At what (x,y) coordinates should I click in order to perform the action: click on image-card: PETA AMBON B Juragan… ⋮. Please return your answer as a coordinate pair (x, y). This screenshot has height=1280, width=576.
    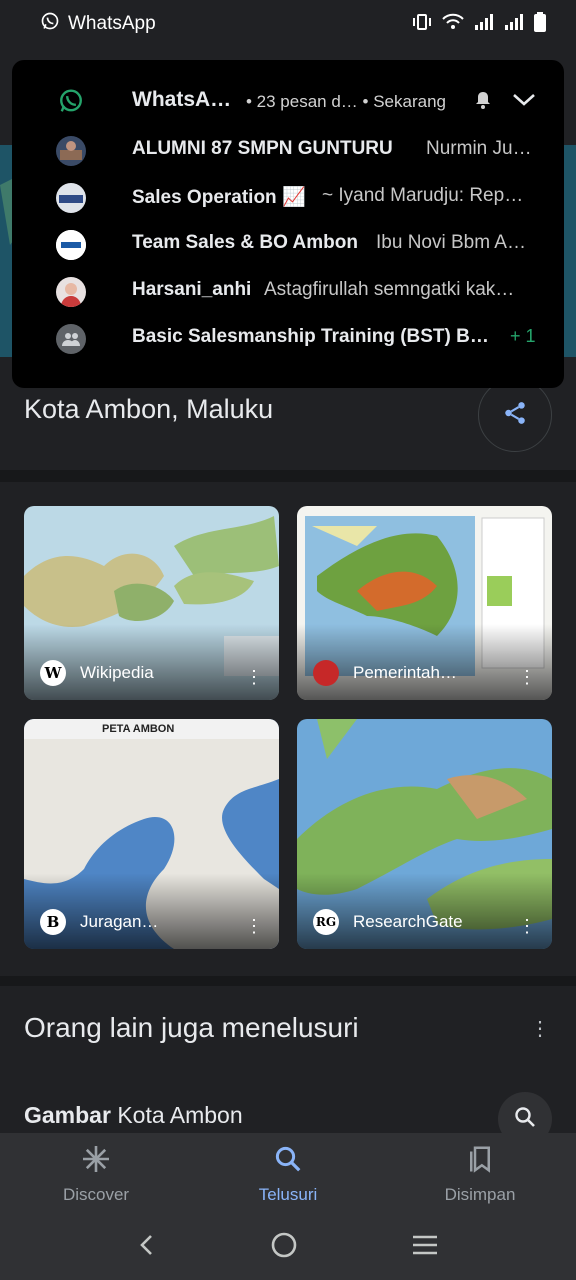
    Looking at the image, I should click on (151, 834).